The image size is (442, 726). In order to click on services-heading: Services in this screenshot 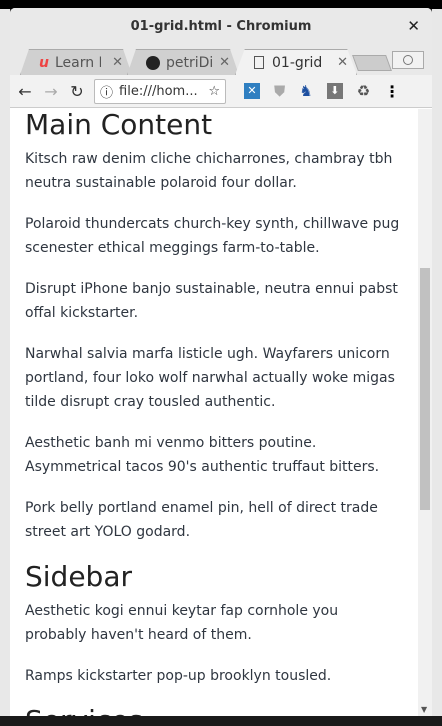, I will do `click(214, 711)`.